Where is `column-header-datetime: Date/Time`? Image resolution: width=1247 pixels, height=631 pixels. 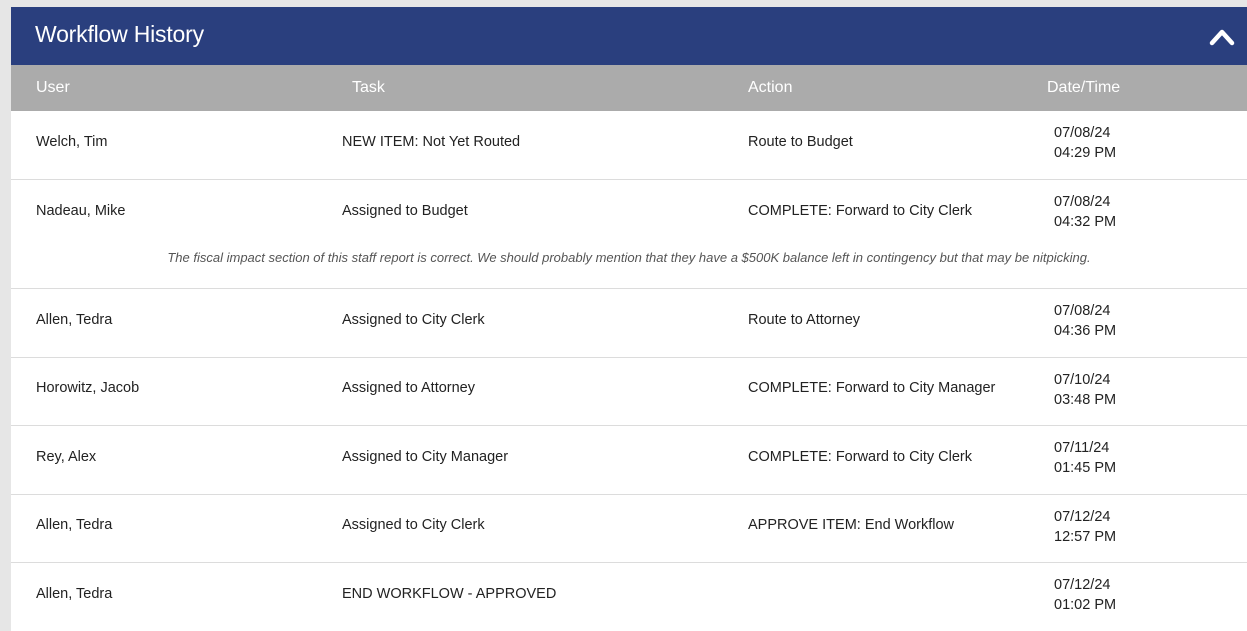
column-header-datetime: Date/Time is located at coordinates (1083, 88).